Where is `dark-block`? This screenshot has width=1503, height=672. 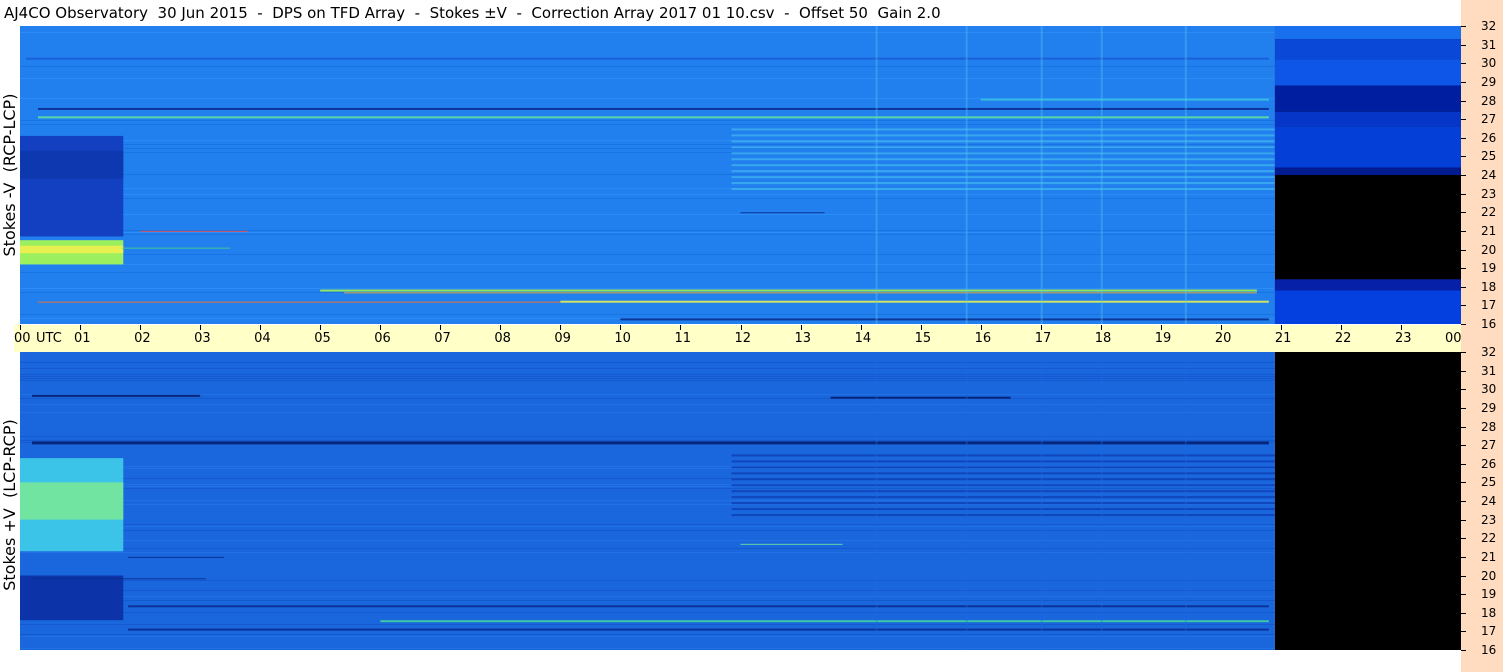 dark-block is located at coordinates (72, 598).